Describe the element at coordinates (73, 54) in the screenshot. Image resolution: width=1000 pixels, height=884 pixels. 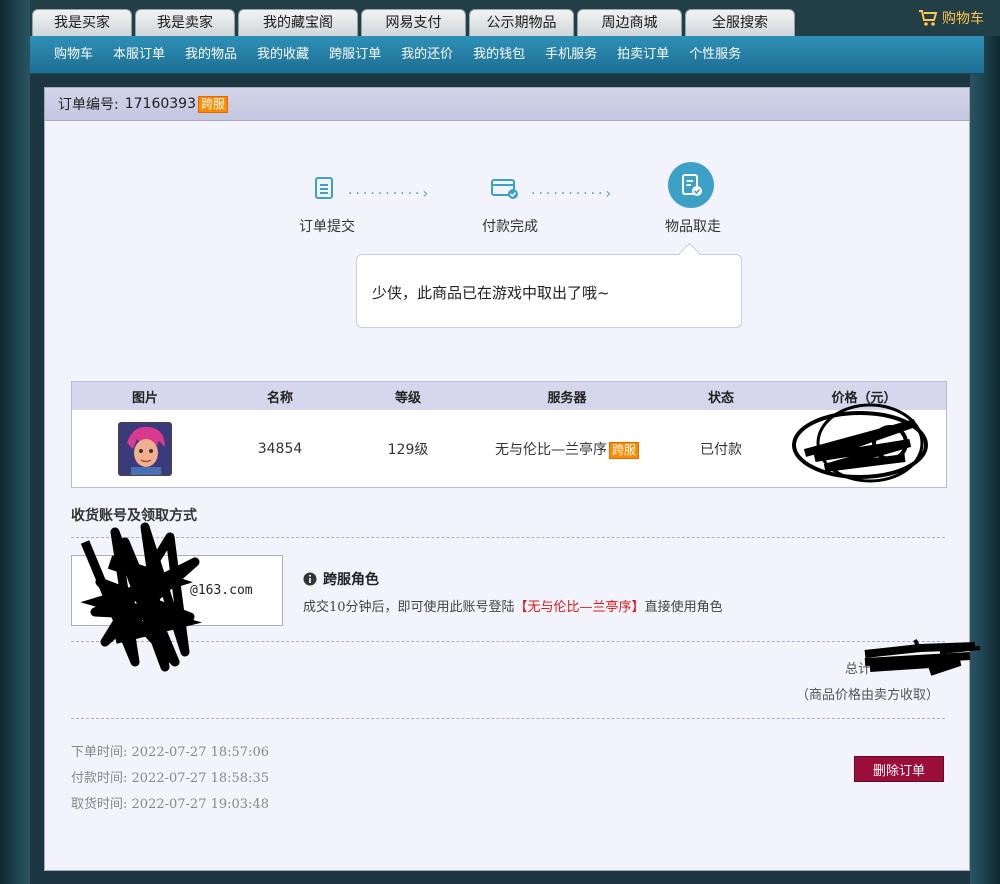
I see `subnav-cart: 购物车` at that location.